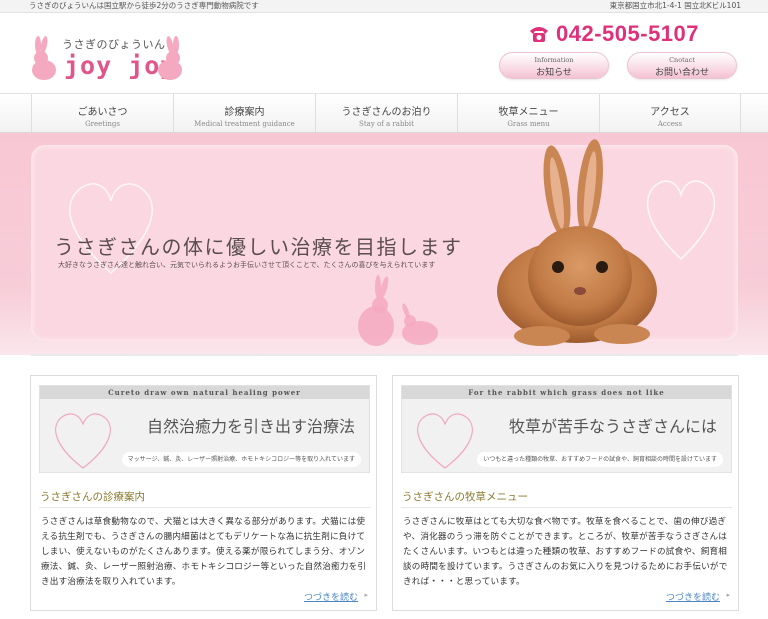 This screenshot has width=768, height=619. Describe the element at coordinates (566, 392) in the screenshot. I see `banner-en-caption: For the rabbit which grass does not like` at that location.